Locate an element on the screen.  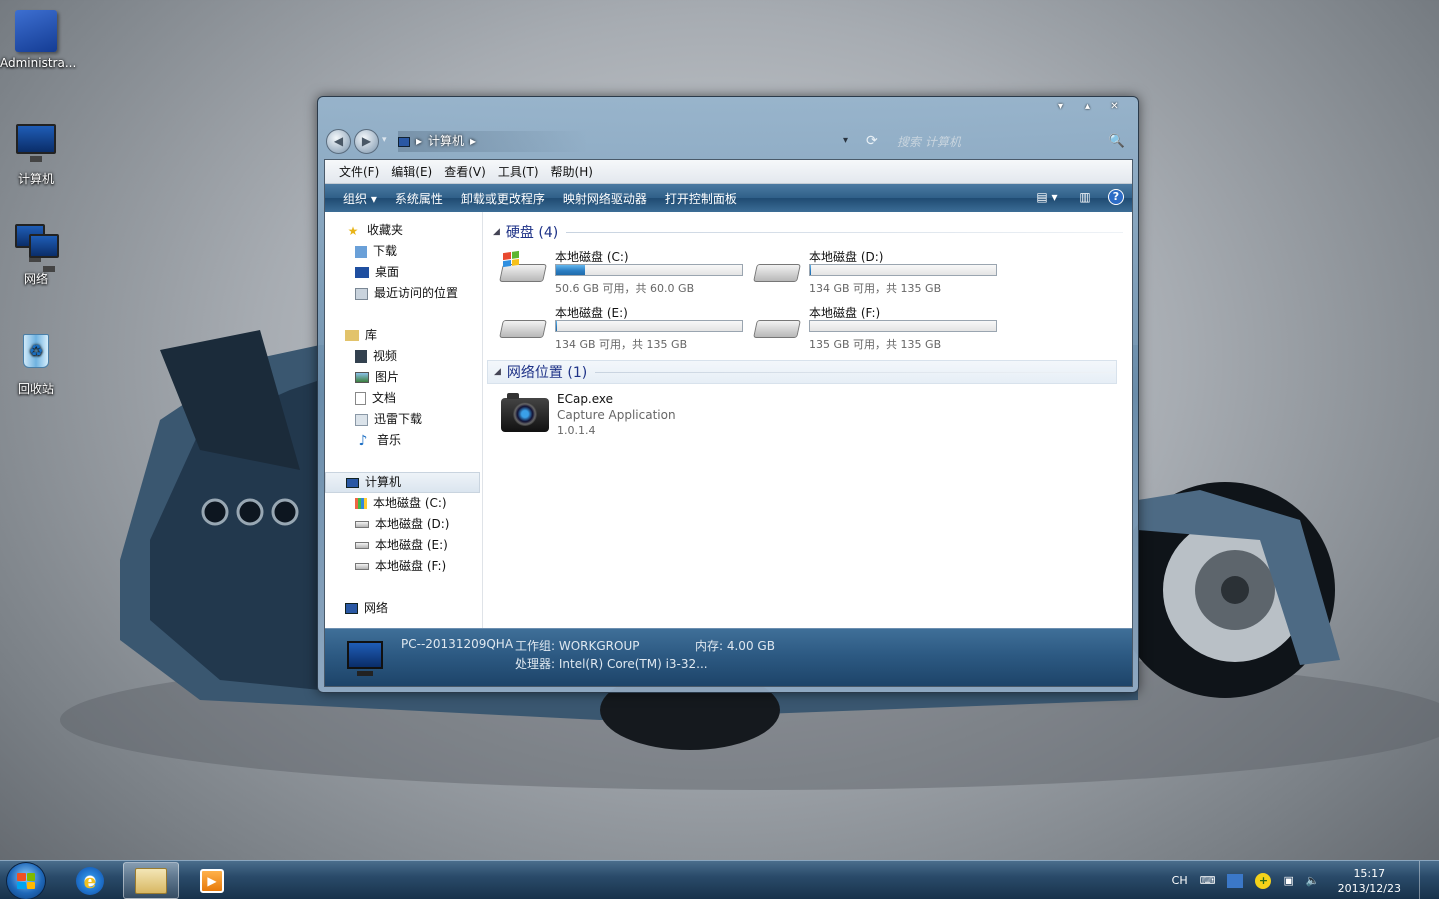
collapse-triangle-icon: ◢ is located at coordinates (497, 372).